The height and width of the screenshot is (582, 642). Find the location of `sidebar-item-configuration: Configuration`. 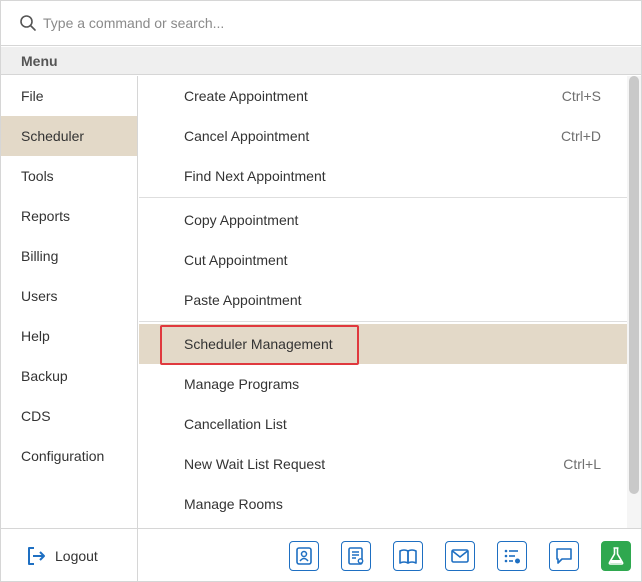

sidebar-item-configuration: Configuration is located at coordinates (69, 456).